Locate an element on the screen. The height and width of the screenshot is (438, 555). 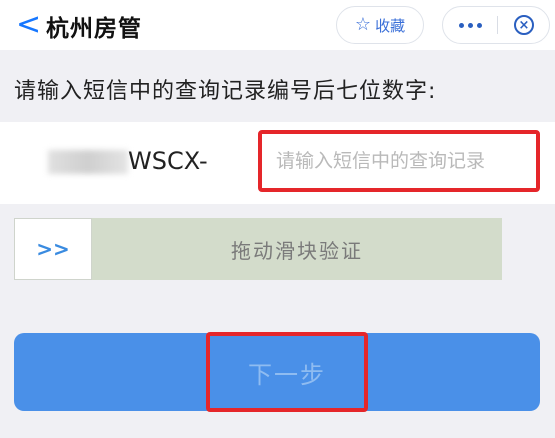
favorite-label: 收藏 is located at coordinates (390, 25).